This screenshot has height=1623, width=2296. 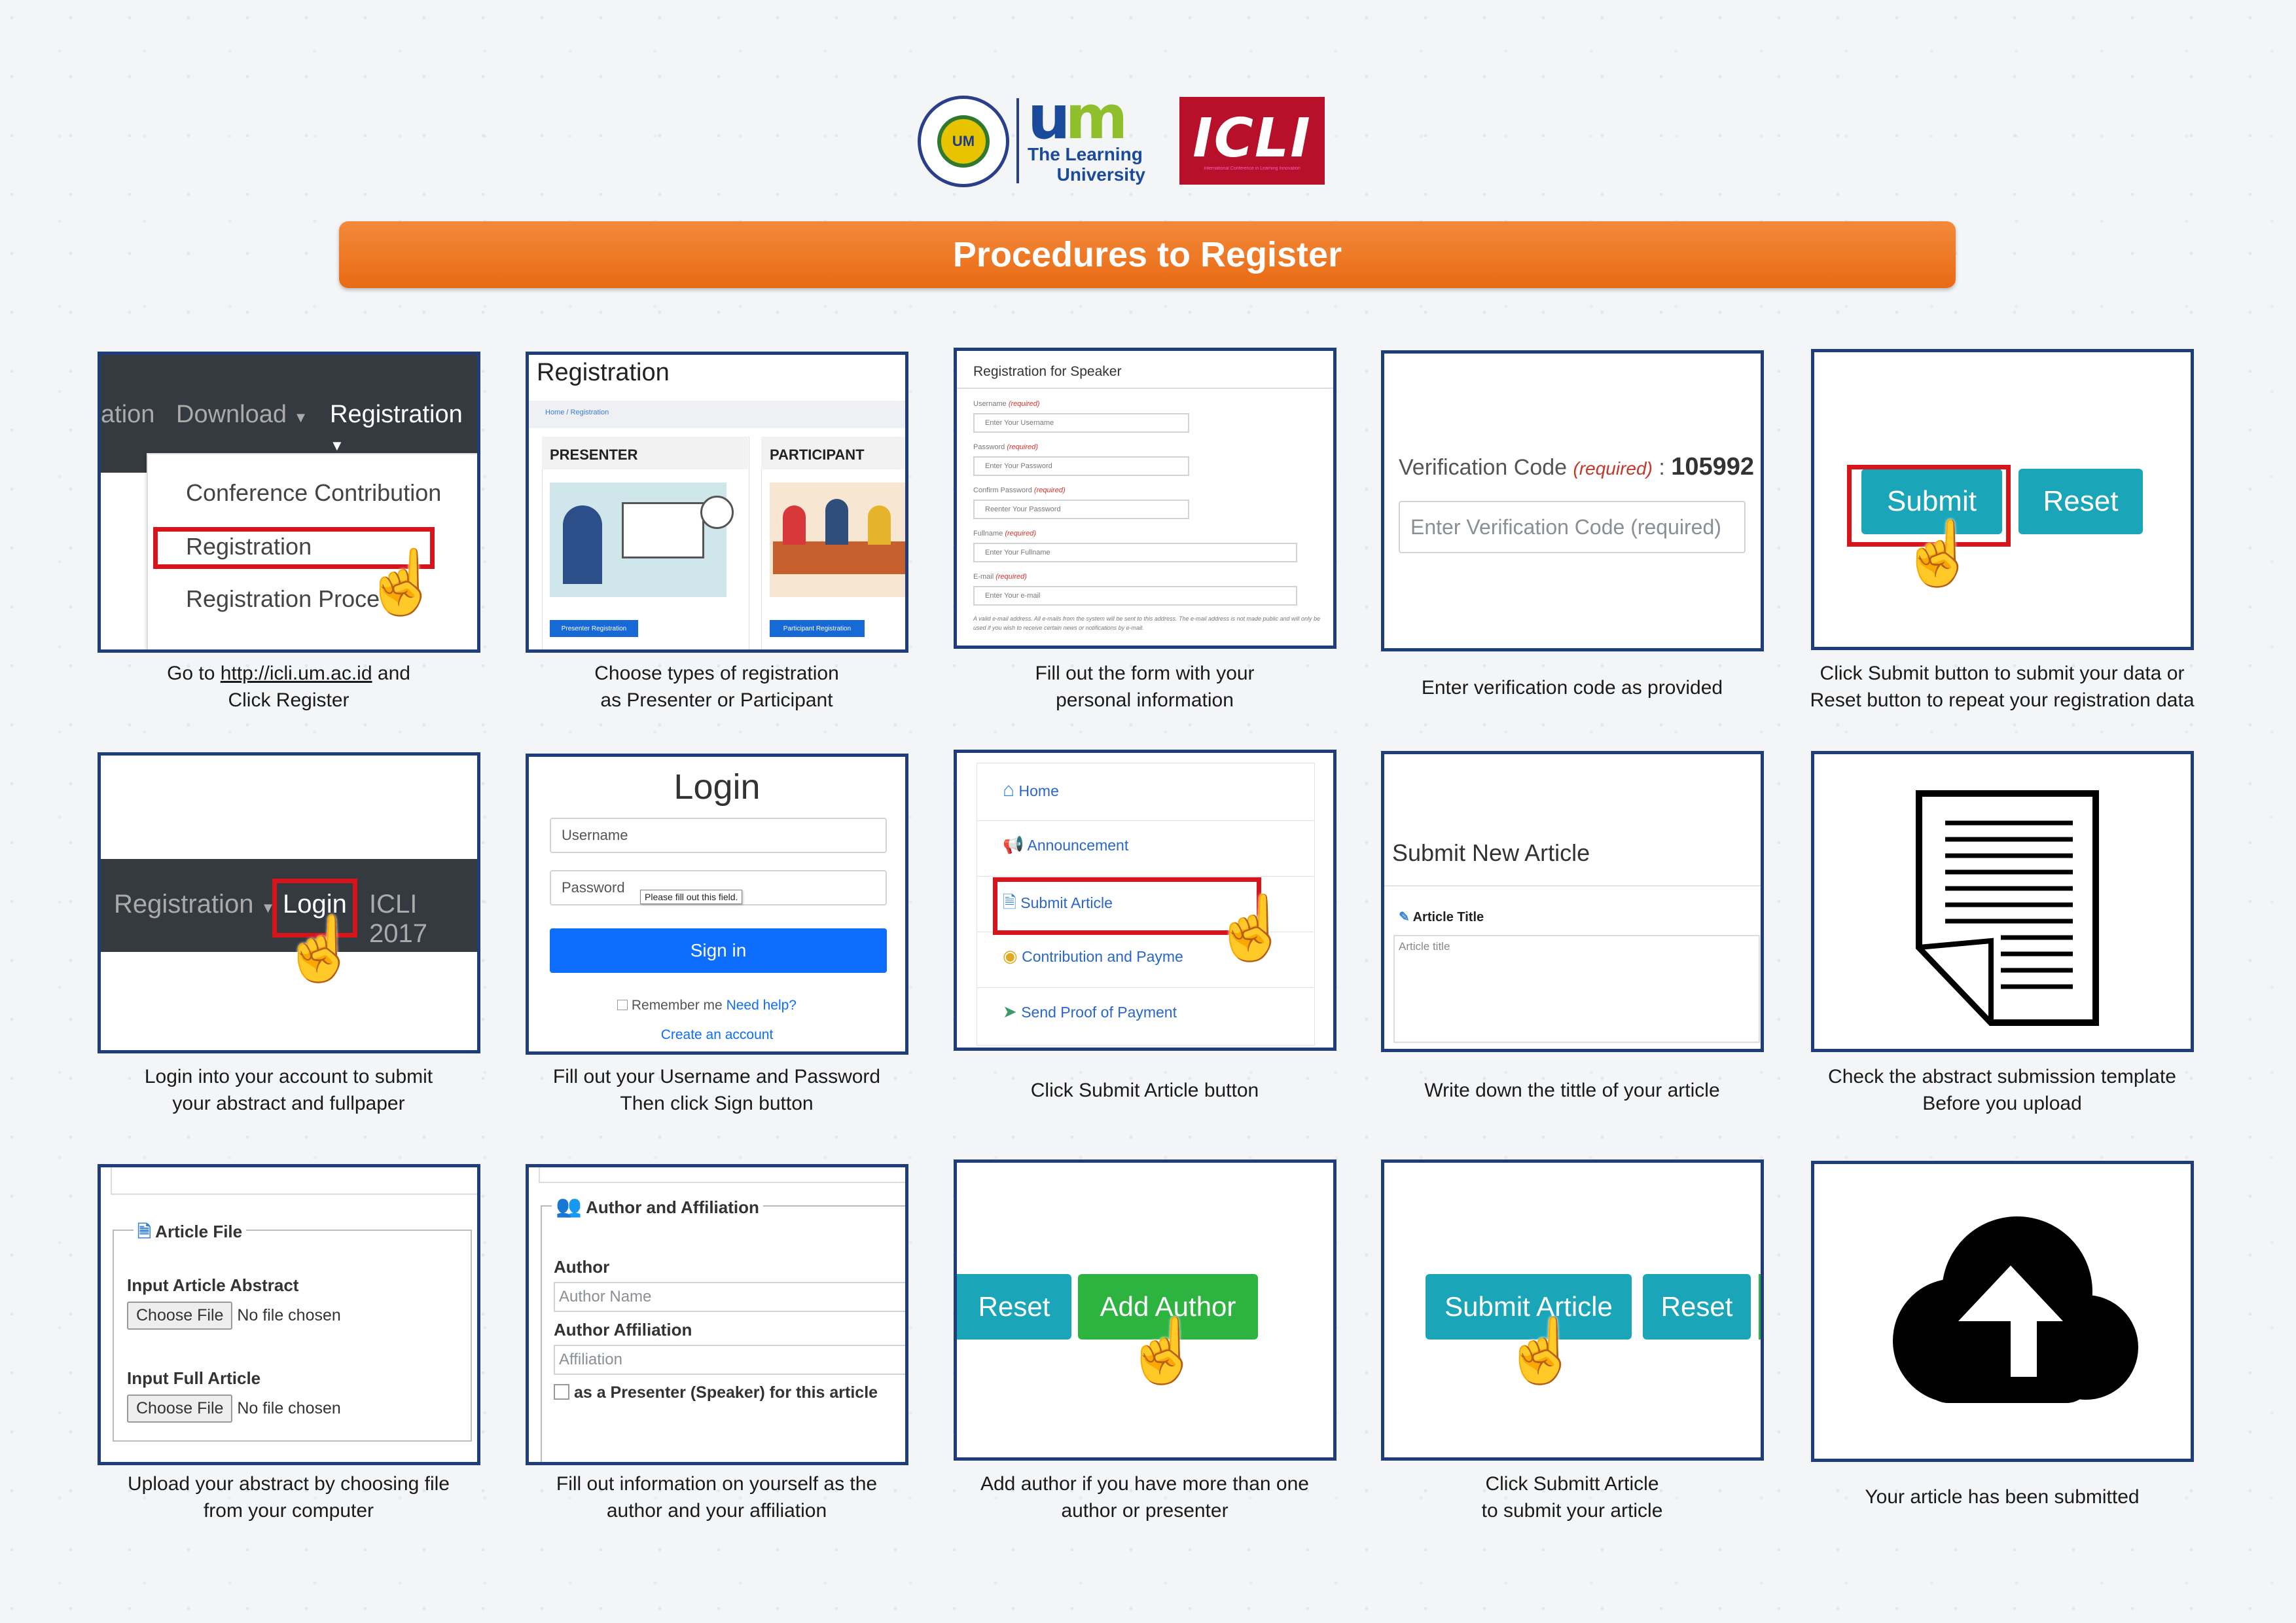 I want to click on presenter-heading: PRESENTER, so click(x=594, y=455).